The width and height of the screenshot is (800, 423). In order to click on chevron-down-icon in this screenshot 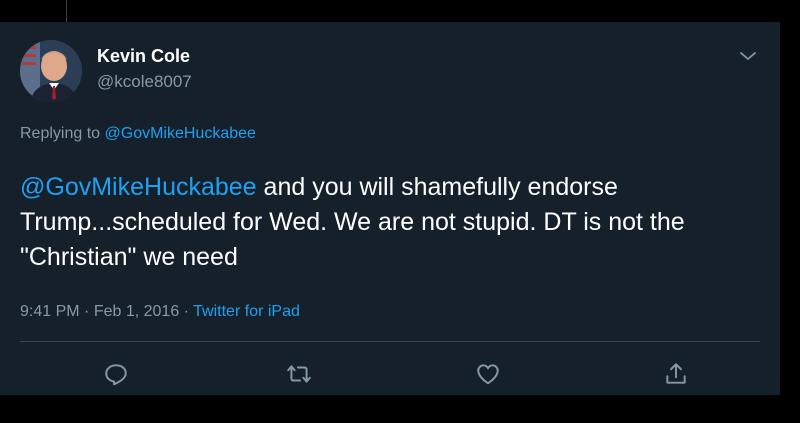, I will do `click(748, 56)`.